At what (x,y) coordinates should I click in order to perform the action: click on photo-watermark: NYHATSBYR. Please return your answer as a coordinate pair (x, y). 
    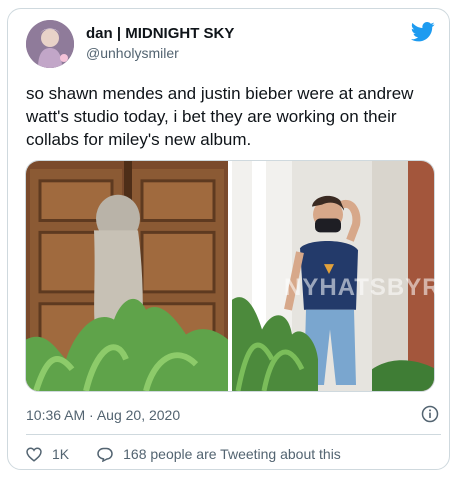
    Looking at the image, I should click on (362, 287).